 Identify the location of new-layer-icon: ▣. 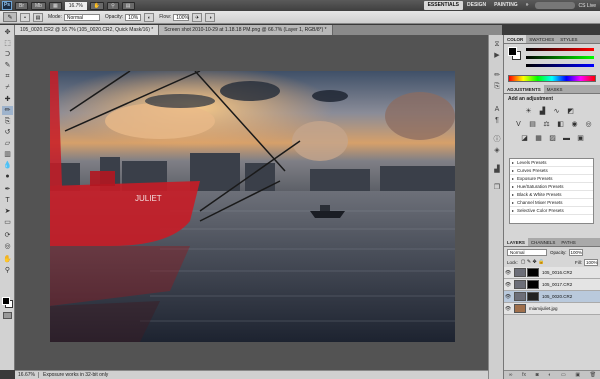
(577, 375).